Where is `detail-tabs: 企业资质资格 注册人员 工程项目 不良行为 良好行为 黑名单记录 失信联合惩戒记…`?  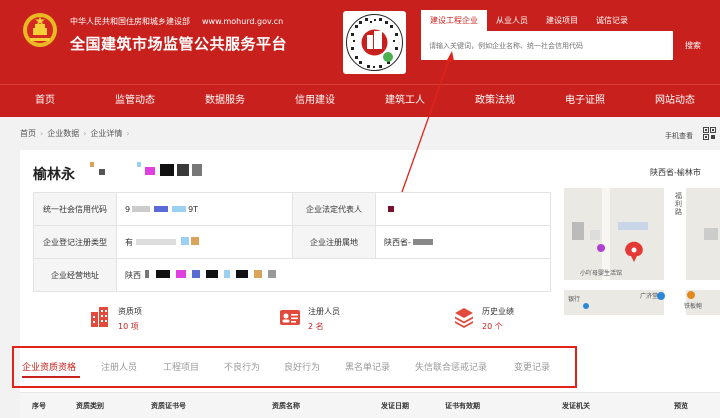
detail-tabs: 企业资质资格 注册人员 工程项目 不良行为 良好行为 黑名单记录 失信联合惩戒记… is located at coordinates (296, 368).